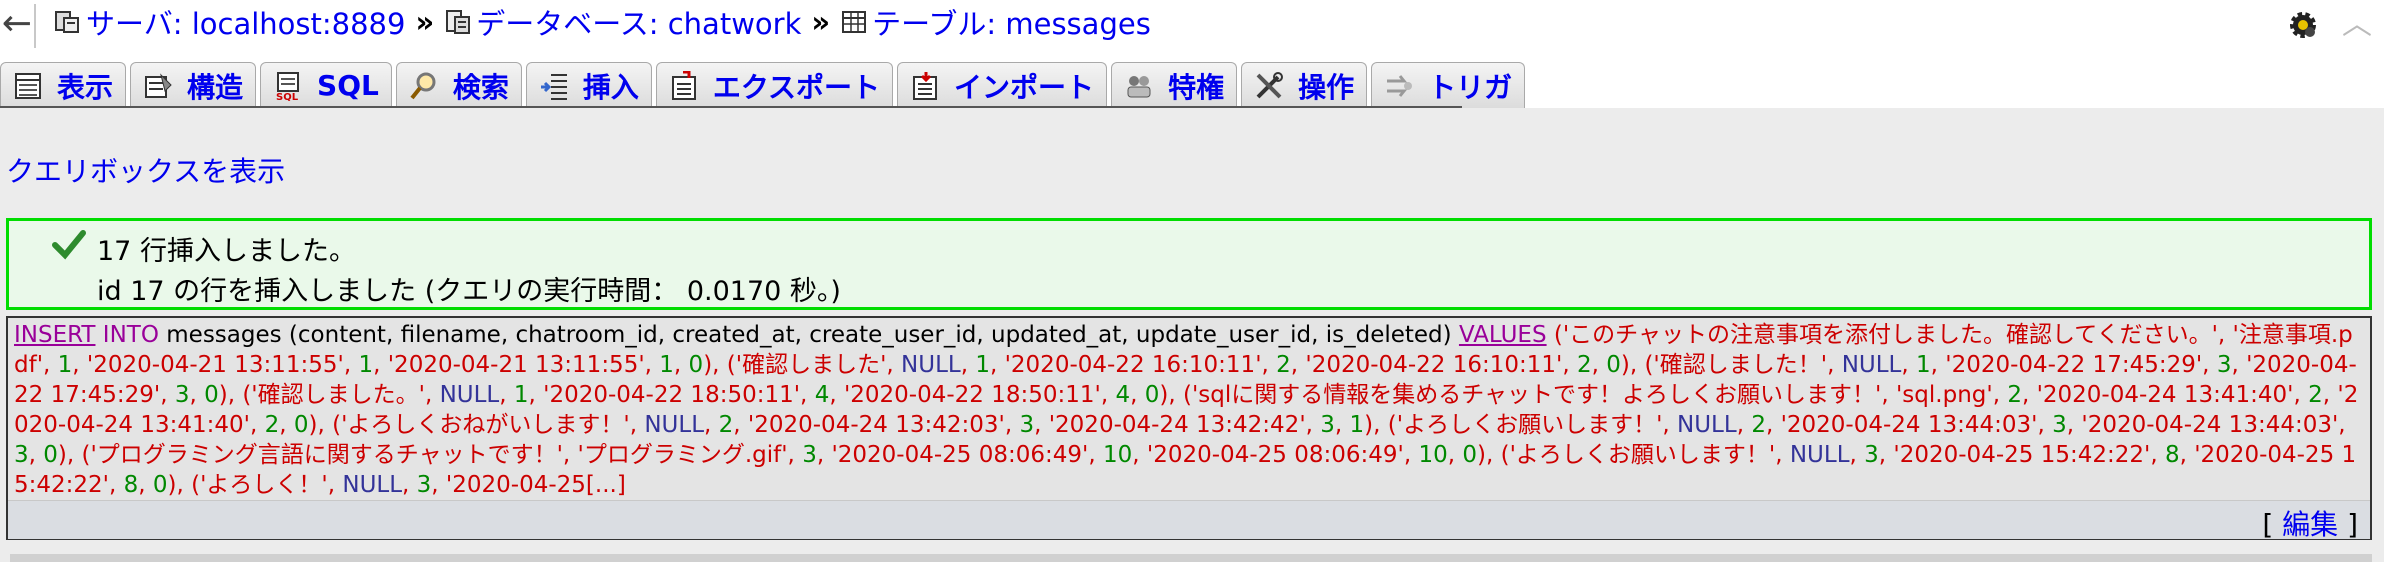 The width and height of the screenshot is (2384, 562). I want to click on search-icon, so click(423, 85).